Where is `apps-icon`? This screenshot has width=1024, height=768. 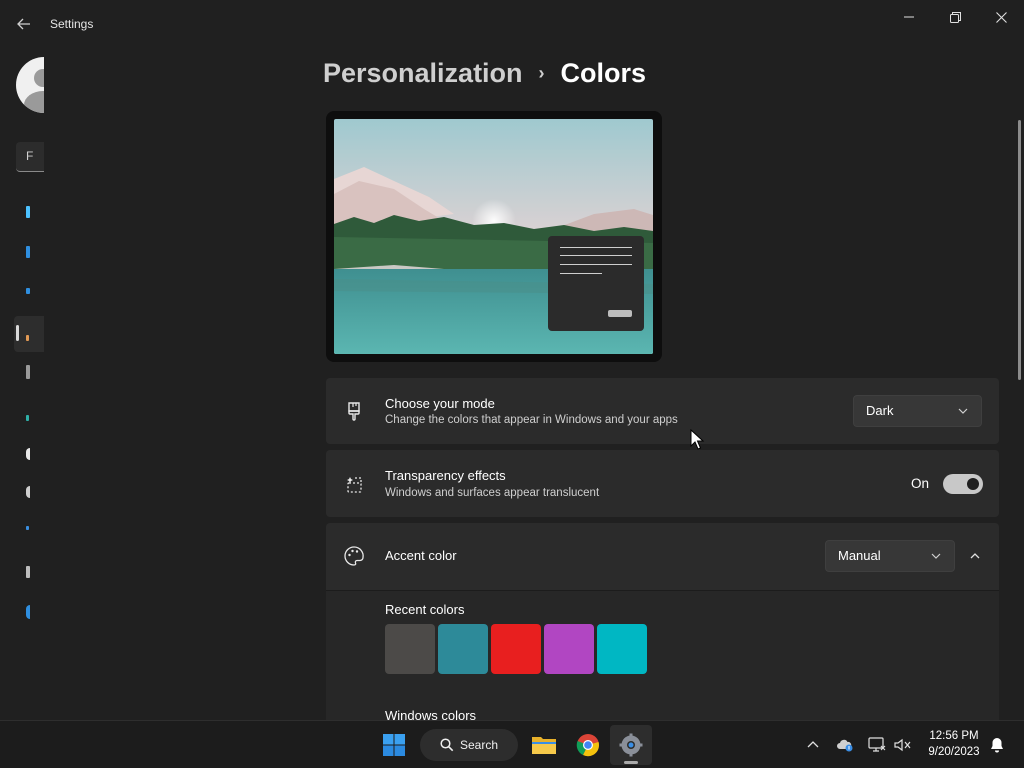
apps-icon is located at coordinates (28, 372).